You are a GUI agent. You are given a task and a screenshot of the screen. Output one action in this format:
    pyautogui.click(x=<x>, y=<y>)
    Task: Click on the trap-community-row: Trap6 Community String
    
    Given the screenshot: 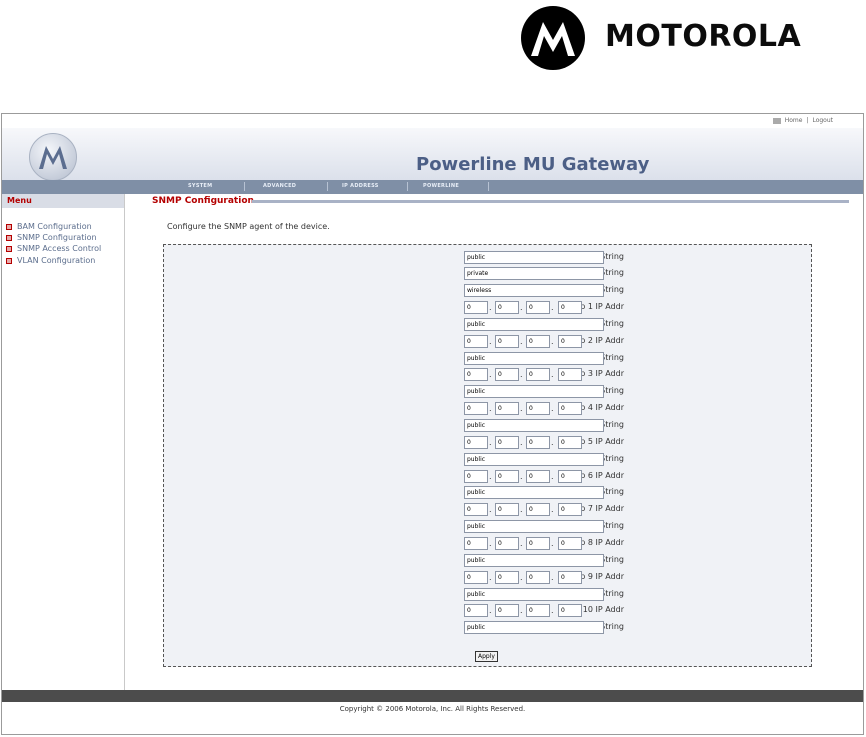 What is the action you would take?
    pyautogui.click(x=486, y=493)
    